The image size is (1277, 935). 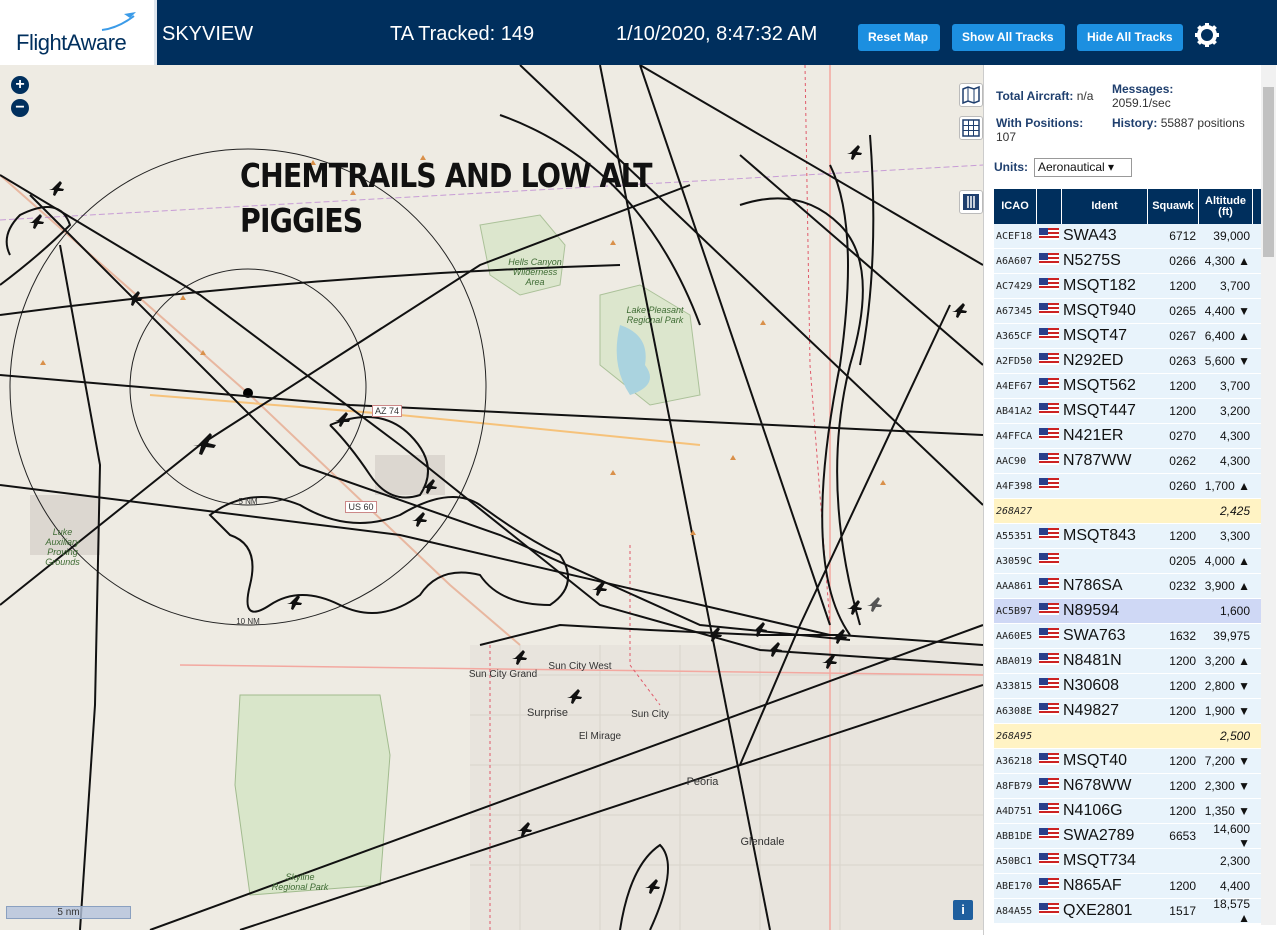 I want to click on table-row: A6A607 N5275S 0266 4,300 ▲, so click(x=1128, y=261).